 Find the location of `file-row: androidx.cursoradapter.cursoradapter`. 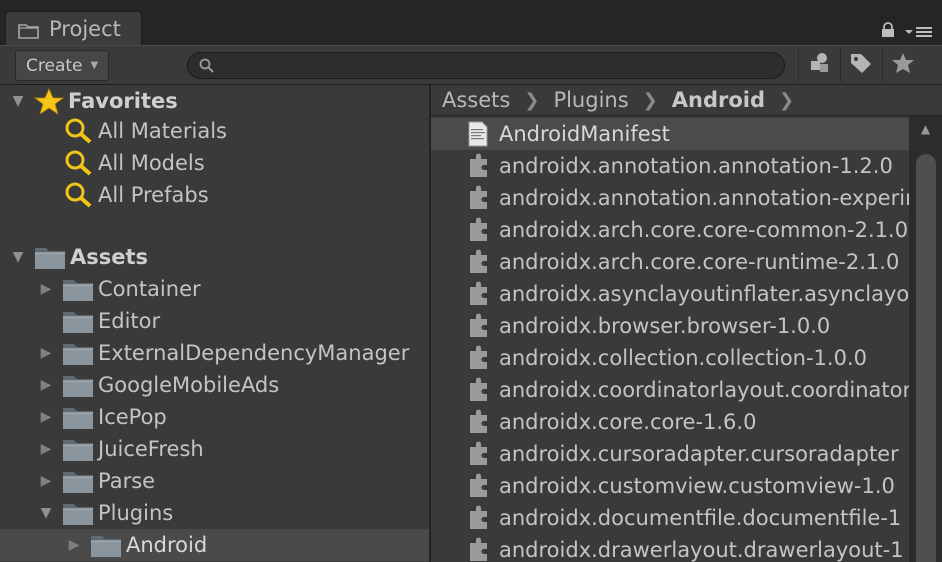

file-row: androidx.cursoradapter.cursoradapter is located at coordinates (670, 454).